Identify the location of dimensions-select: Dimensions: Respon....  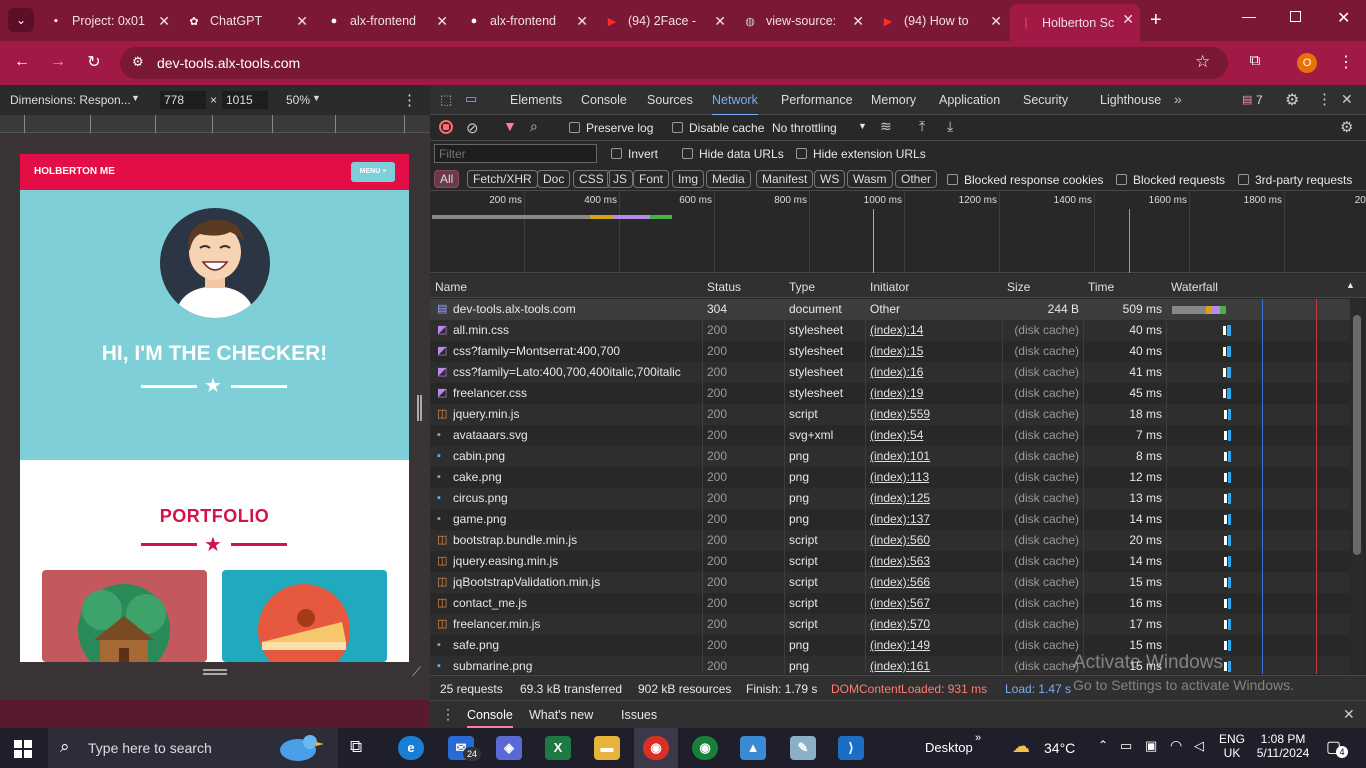
(70, 100).